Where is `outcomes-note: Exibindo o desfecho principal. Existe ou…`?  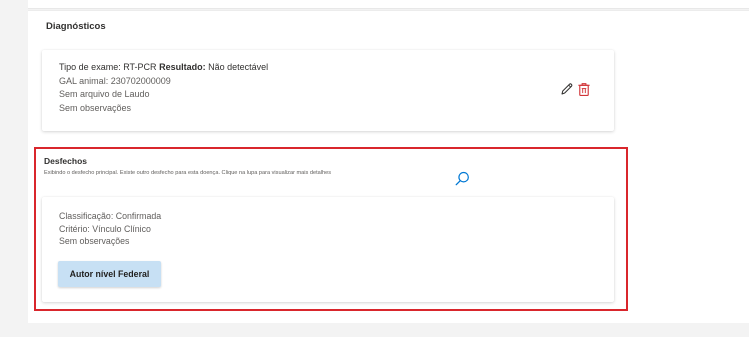
outcomes-note: Exibindo o desfecho principal. Existe ou… is located at coordinates (188, 173).